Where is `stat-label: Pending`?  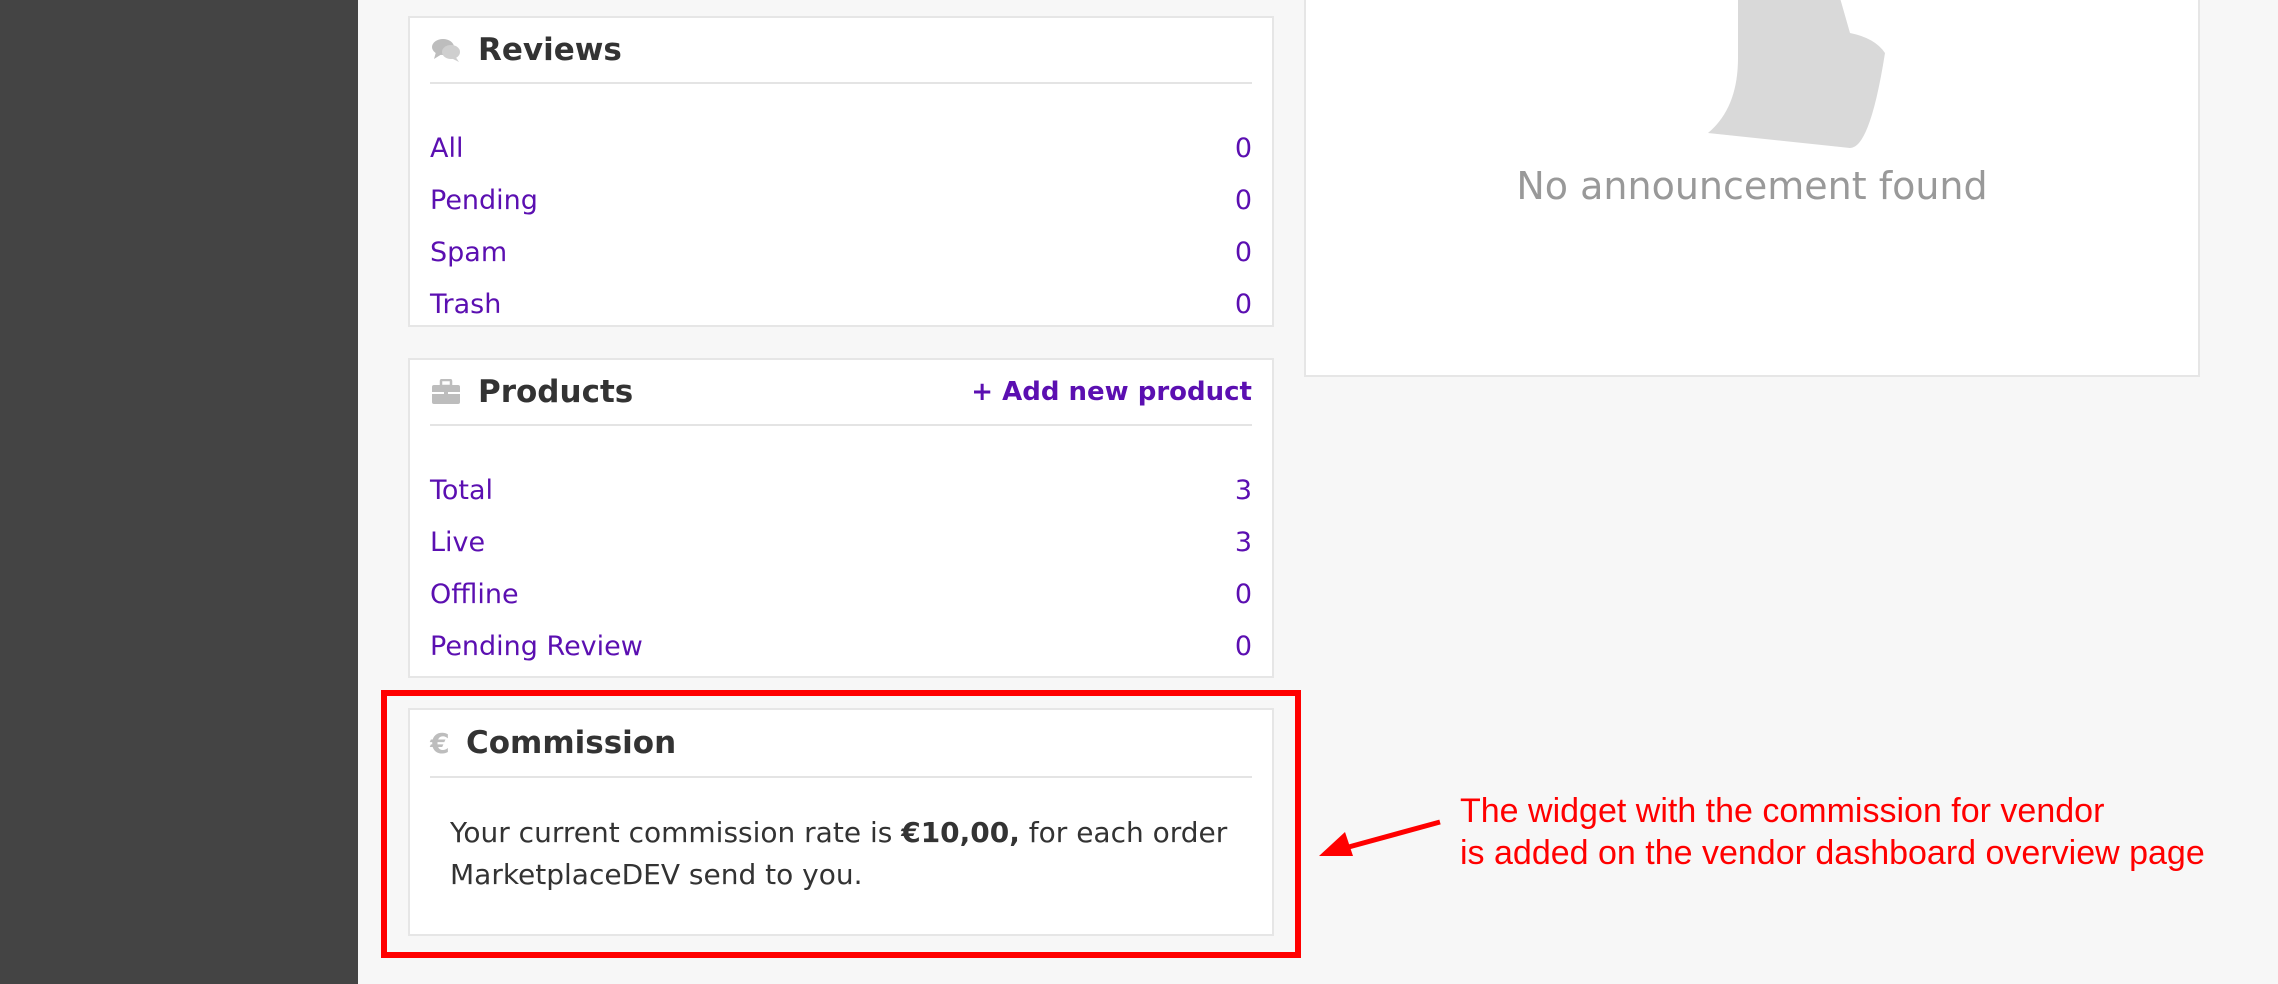 stat-label: Pending is located at coordinates (484, 200).